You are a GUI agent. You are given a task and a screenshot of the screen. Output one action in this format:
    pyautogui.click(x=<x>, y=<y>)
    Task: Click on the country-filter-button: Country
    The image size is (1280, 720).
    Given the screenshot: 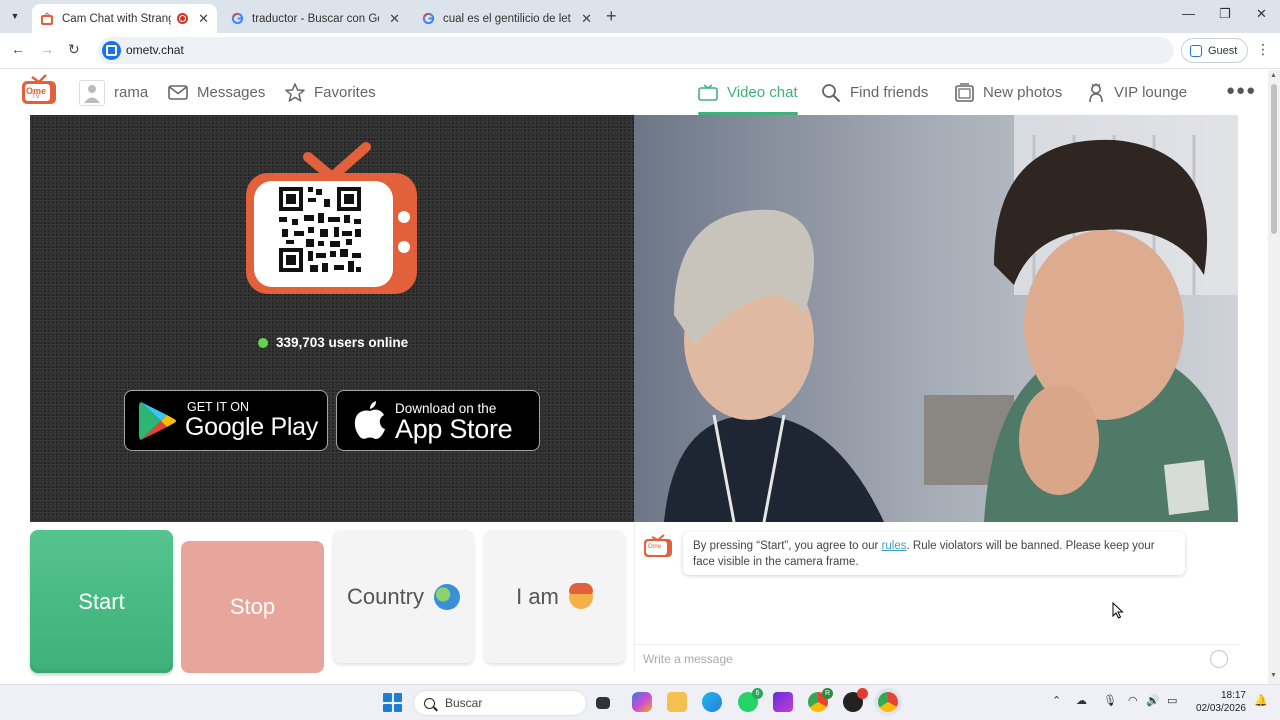 What is the action you would take?
    pyautogui.click(x=403, y=596)
    